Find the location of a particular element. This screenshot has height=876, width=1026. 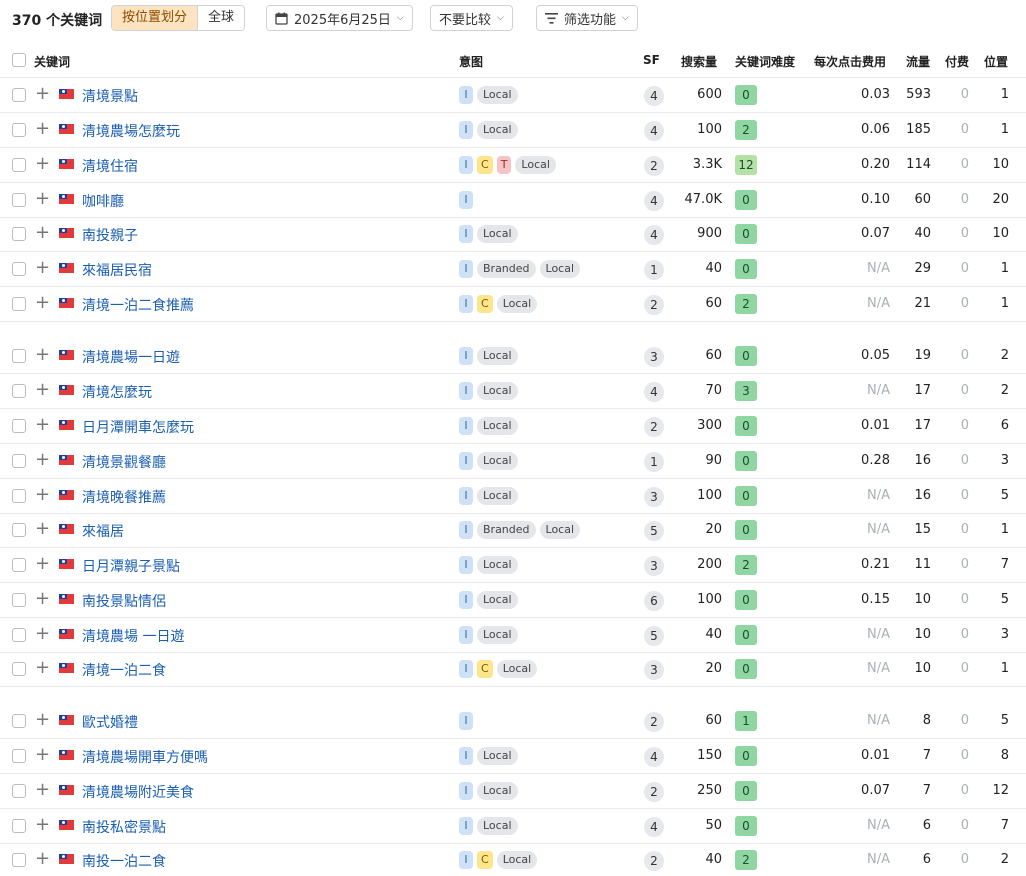

keyword-link: 咖啡廳 is located at coordinates (103, 201).